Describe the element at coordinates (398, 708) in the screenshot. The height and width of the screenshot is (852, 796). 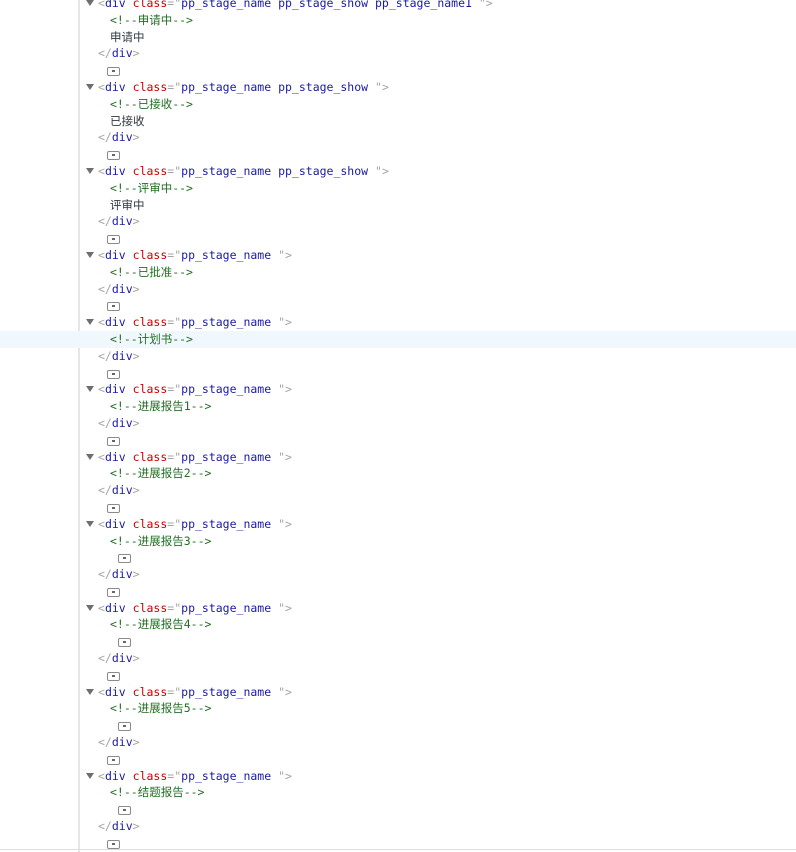
I see `dom-comment: <!--进展报告5-->` at that location.